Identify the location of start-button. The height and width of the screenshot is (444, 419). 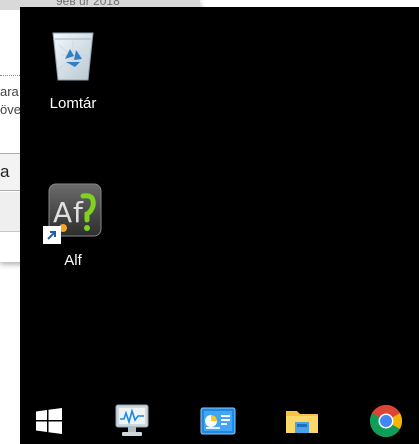
(49, 421).